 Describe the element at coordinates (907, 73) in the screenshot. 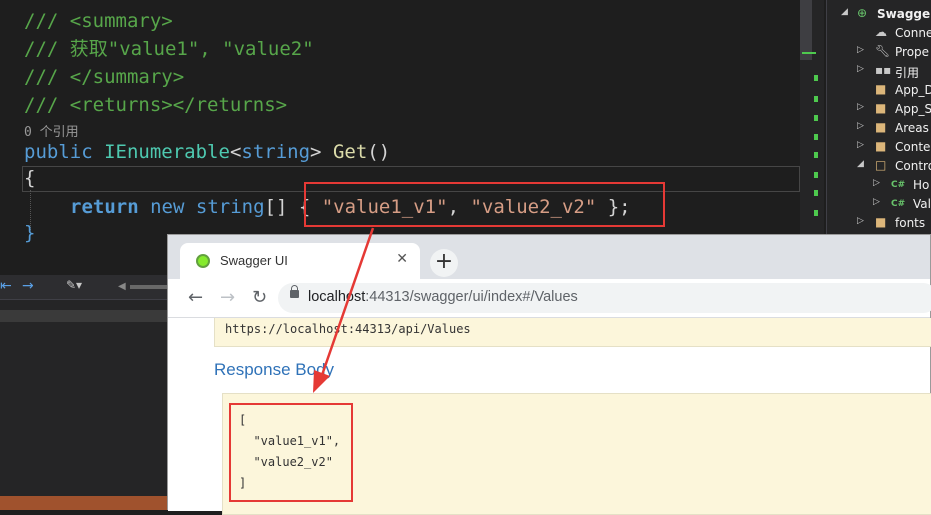

I see `tree-item-label: 引用` at that location.